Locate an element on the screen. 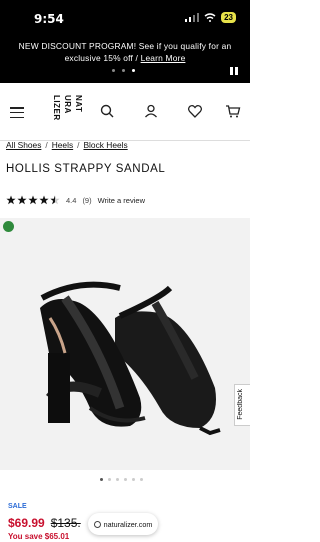 The width and height of the screenshot is (320, 542). star-rating is located at coordinates (33, 200).